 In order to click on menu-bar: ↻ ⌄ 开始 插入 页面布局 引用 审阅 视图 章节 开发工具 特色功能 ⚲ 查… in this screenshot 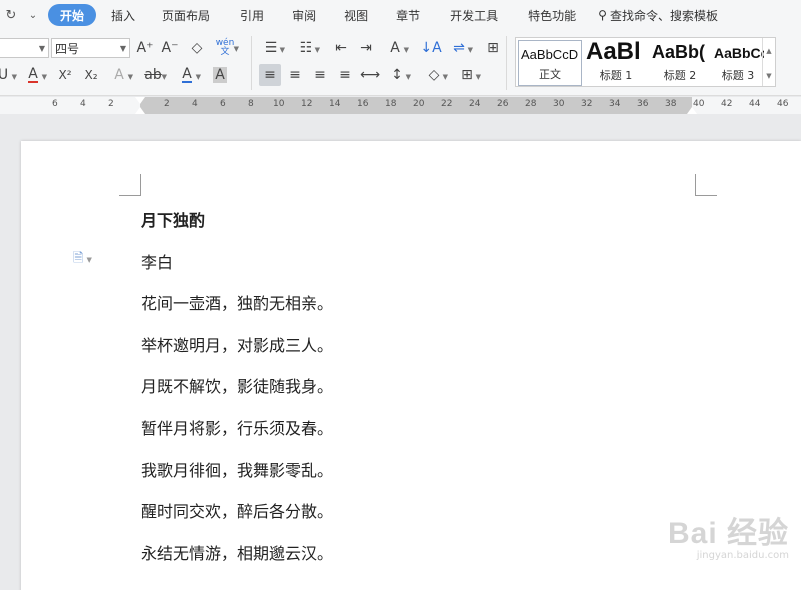, I will do `click(400, 15)`.